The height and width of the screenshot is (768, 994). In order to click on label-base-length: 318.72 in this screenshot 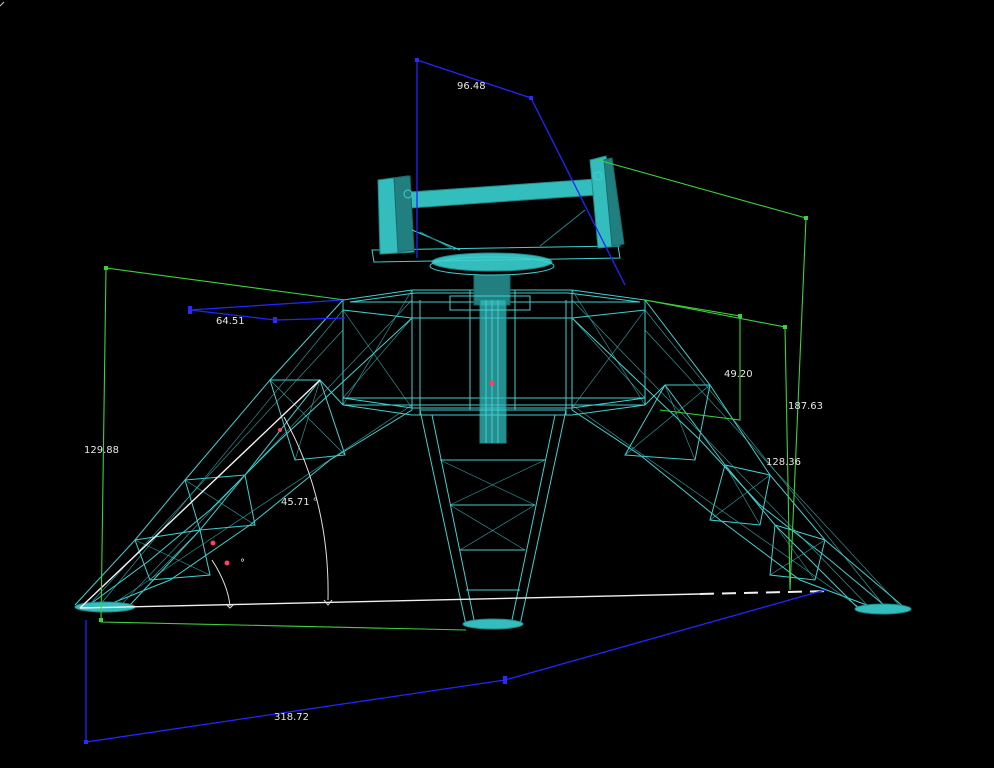, I will do `click(291, 717)`.